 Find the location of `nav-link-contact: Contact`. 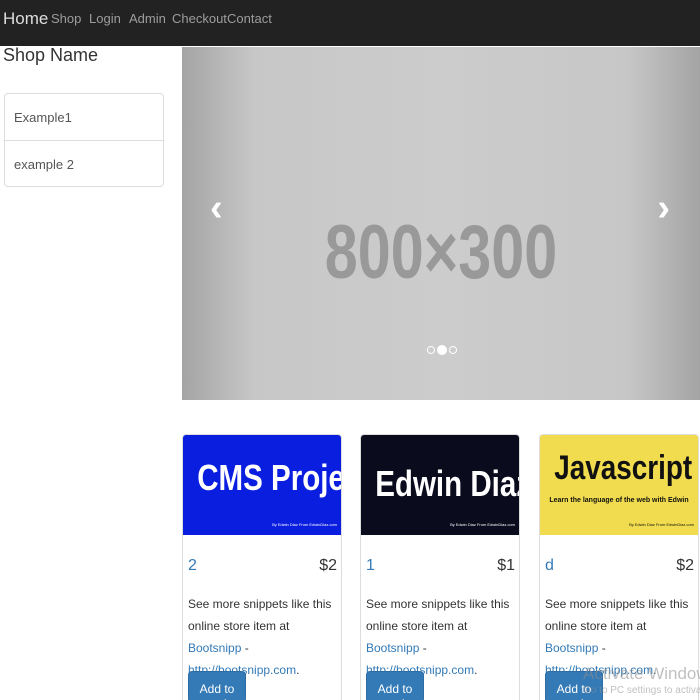

nav-link-contact: Contact is located at coordinates (249, 18).